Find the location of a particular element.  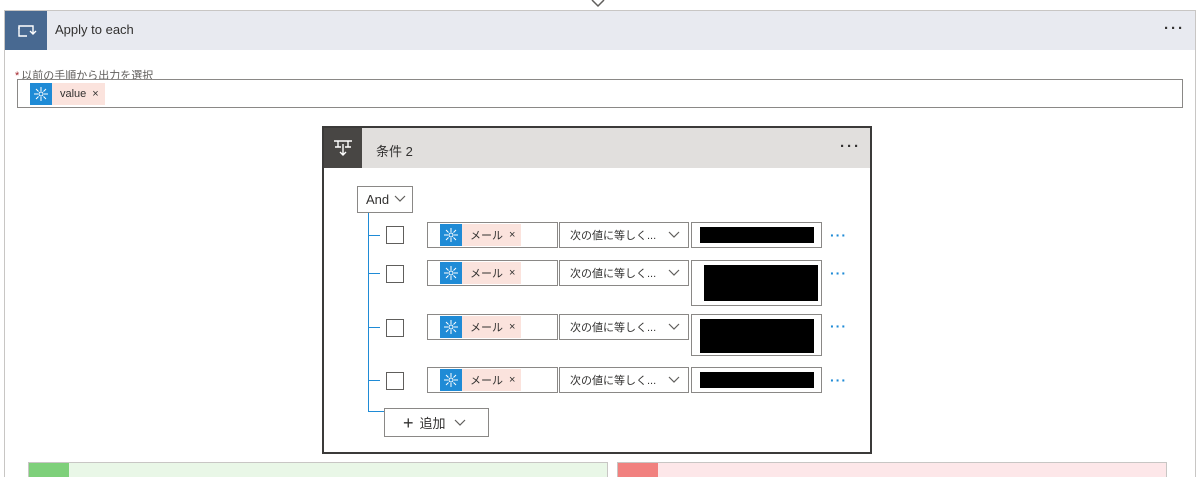

select-output-input: value × is located at coordinates (600, 93).